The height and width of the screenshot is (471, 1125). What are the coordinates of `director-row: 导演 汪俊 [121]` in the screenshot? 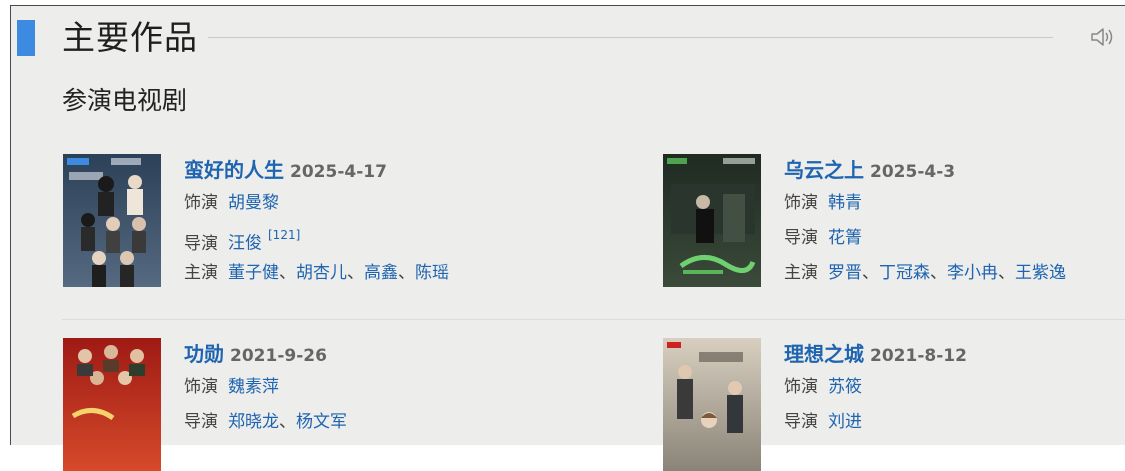 It's located at (394, 238).